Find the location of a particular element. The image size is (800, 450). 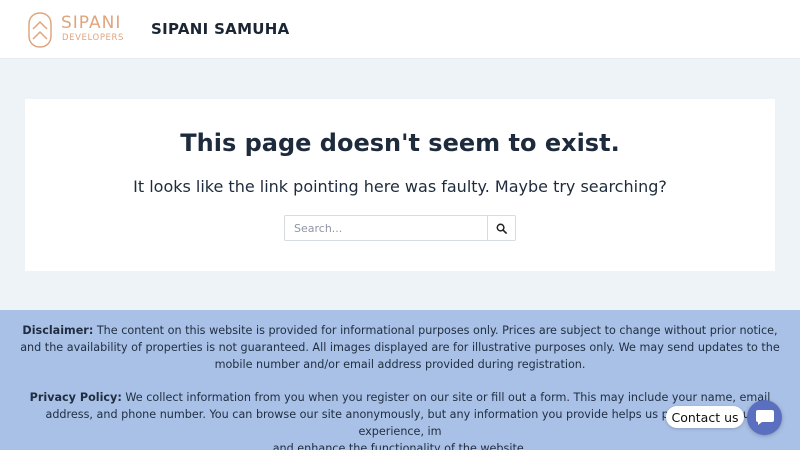

chat-icon is located at coordinates (764, 417).